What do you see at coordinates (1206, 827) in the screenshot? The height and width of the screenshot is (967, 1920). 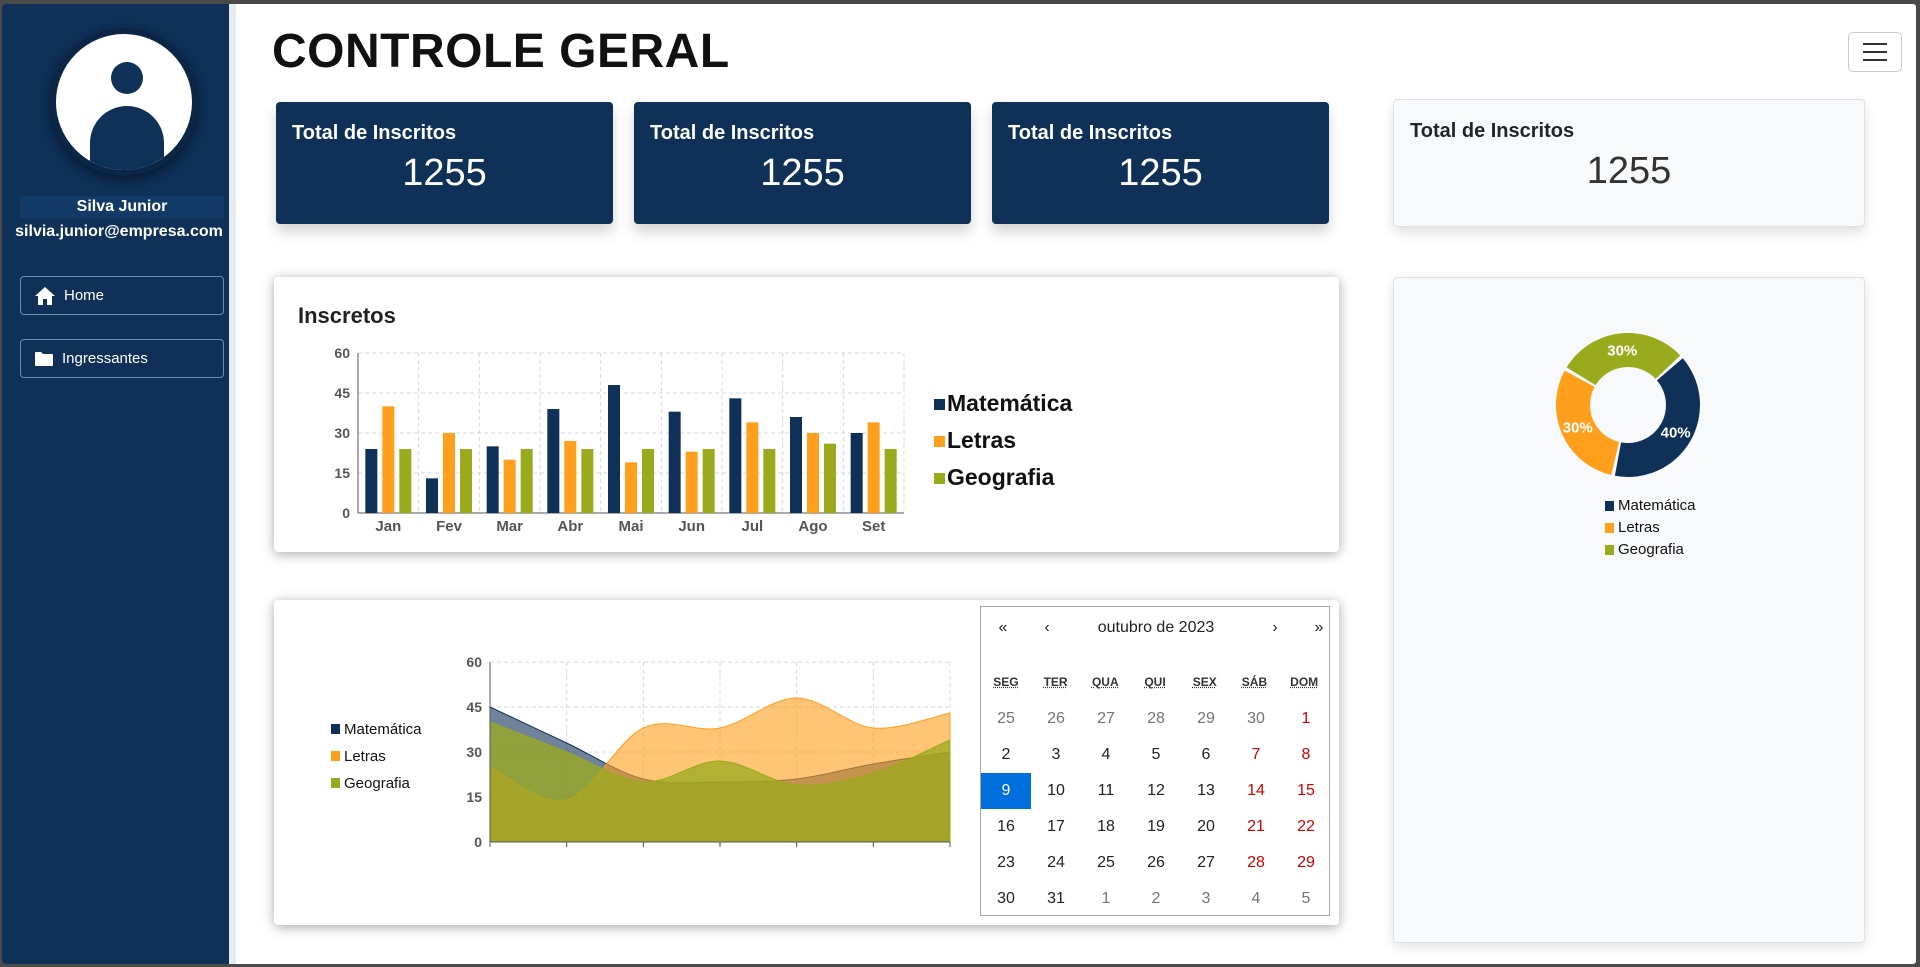 I see `calendar-day: 20` at bounding box center [1206, 827].